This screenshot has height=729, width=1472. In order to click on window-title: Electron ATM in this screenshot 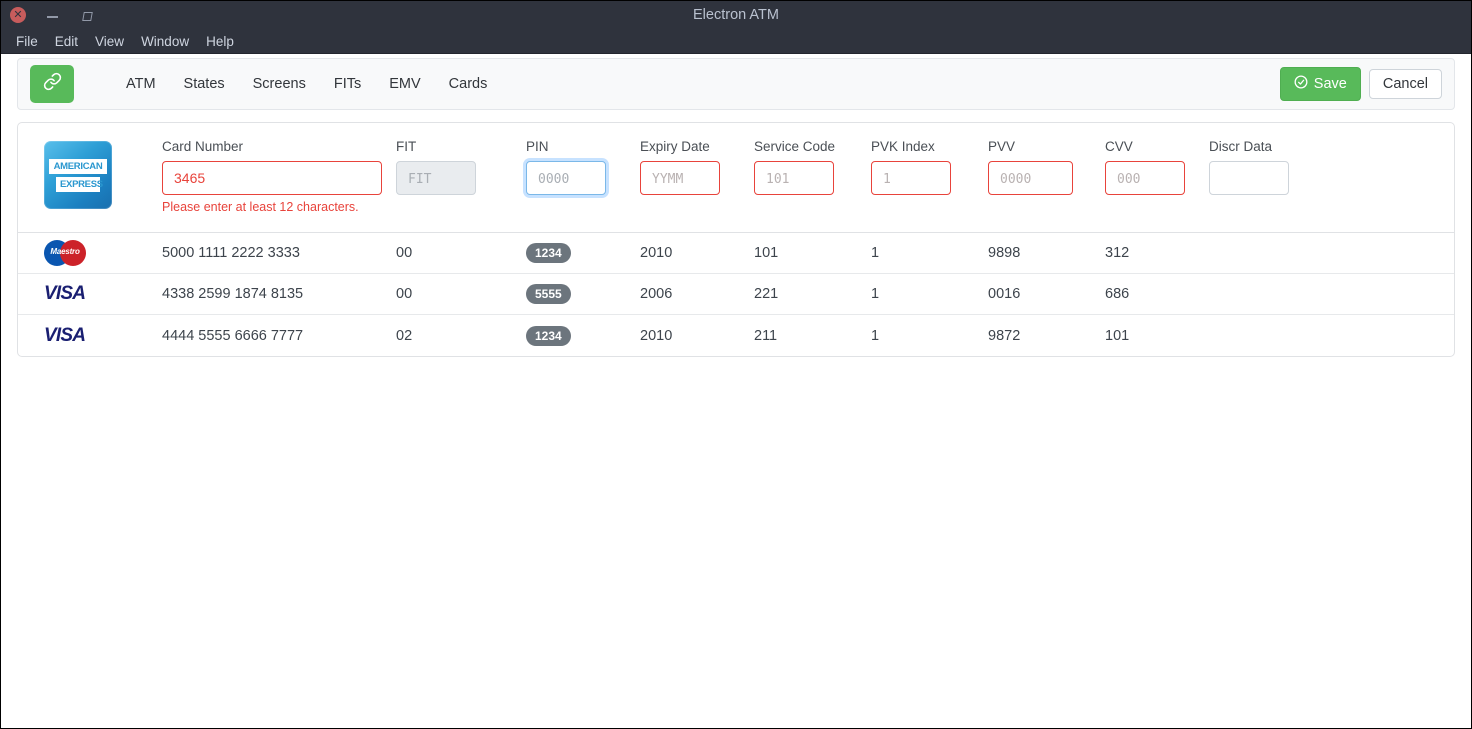, I will do `click(736, 15)`.